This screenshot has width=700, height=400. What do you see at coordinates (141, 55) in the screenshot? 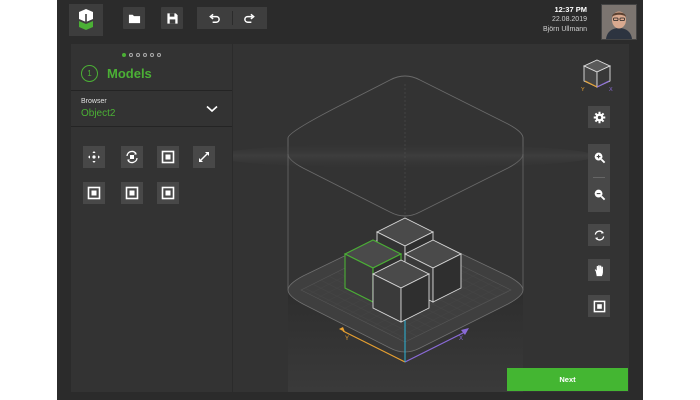
I see `step-indicator` at bounding box center [141, 55].